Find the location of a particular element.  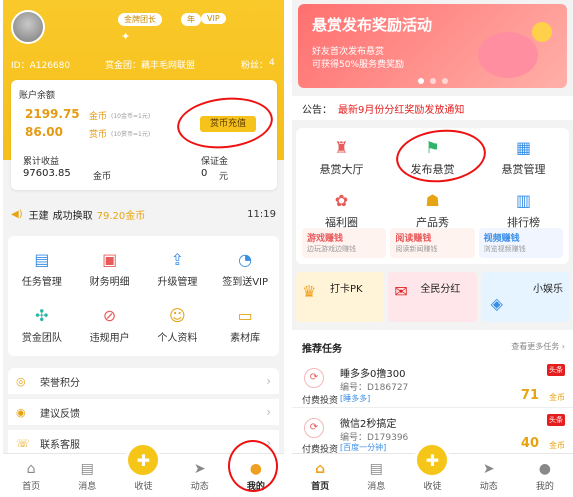

game-icon: ◈ is located at coordinates (496, 303).